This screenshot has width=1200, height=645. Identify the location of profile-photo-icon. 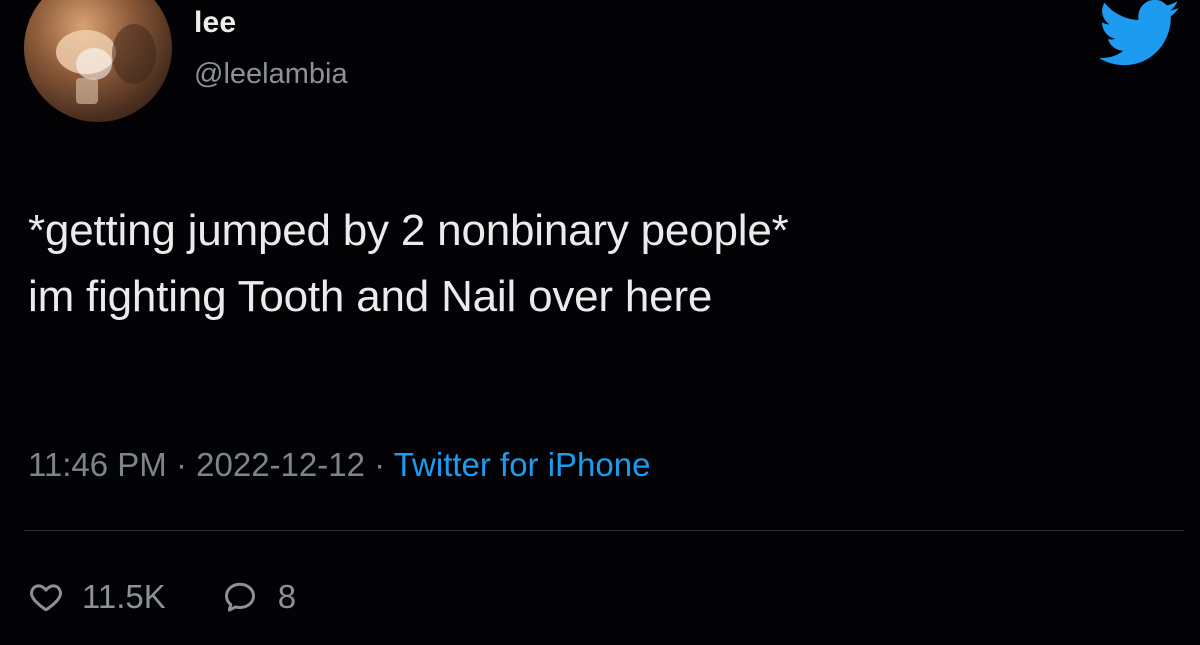
(106, 64).